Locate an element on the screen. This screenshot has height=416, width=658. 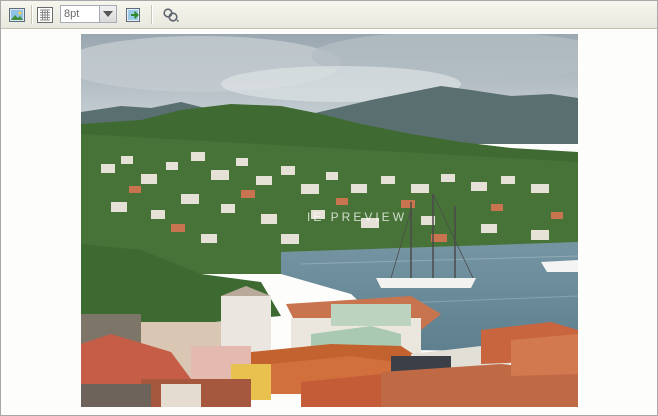
image-icon is located at coordinates (17, 15).